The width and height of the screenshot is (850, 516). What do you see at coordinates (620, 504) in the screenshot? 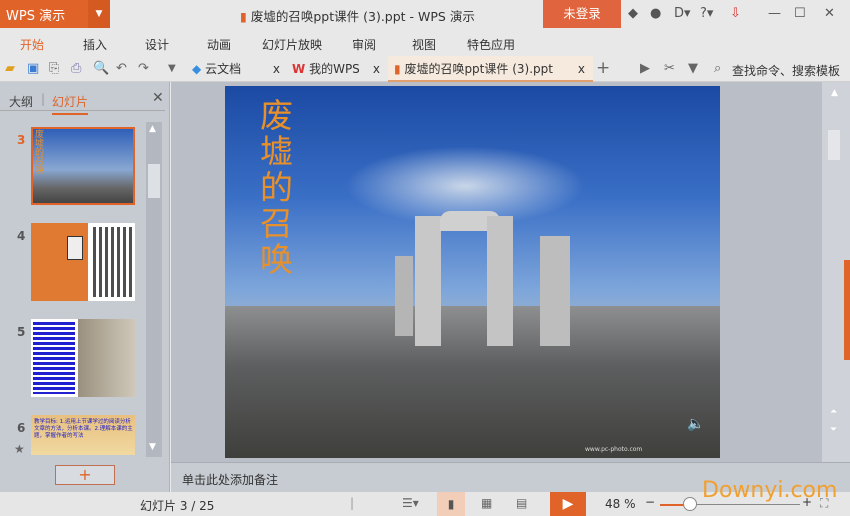
I see `zoom-level: 48 %` at bounding box center [620, 504].